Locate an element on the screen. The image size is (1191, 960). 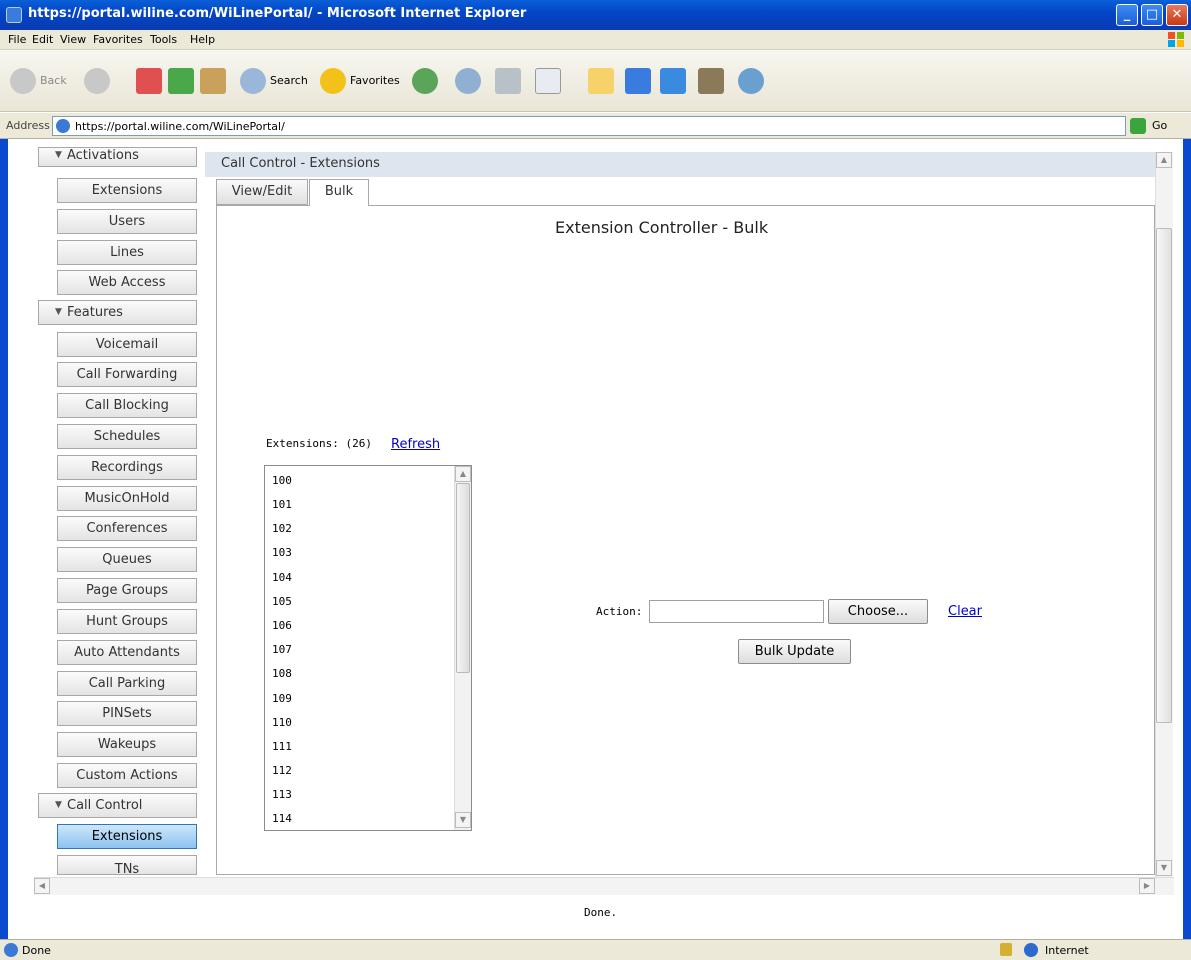
sidebar-item-lines: Lines is located at coordinates (127, 252).